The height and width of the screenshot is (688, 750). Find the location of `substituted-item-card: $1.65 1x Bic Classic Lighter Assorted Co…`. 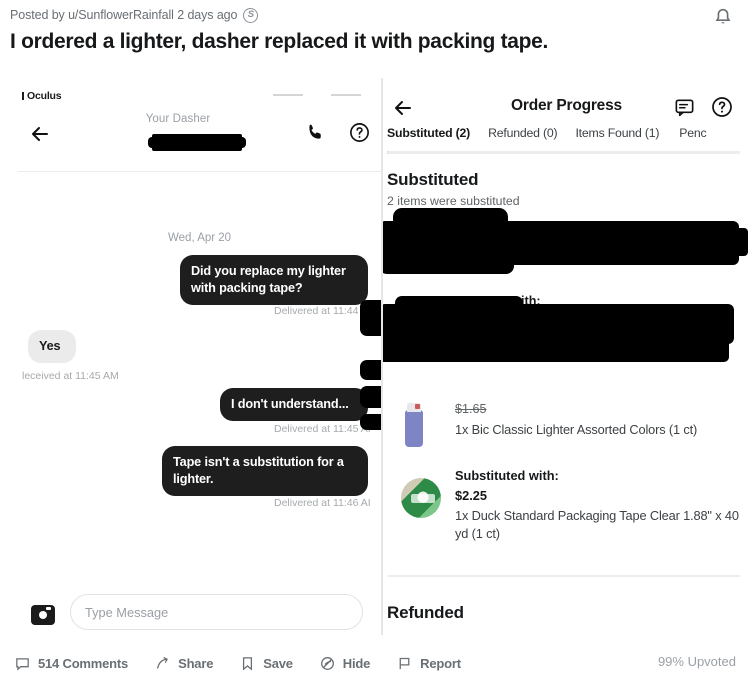

substituted-item-card: $1.65 1x Bic Classic Lighter Assorted Co… is located at coordinates (566, 483).